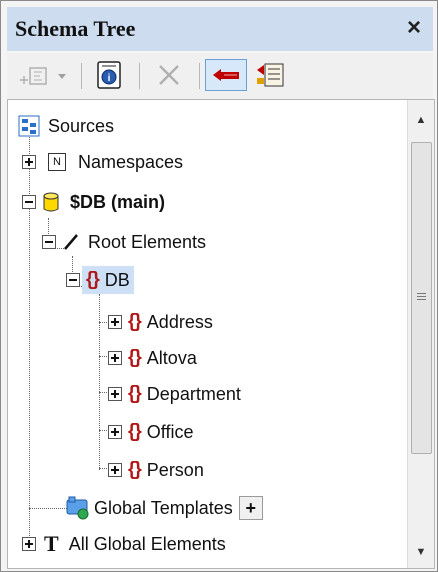 The image size is (438, 572). I want to click on type-t-icon: T, so click(51, 543).